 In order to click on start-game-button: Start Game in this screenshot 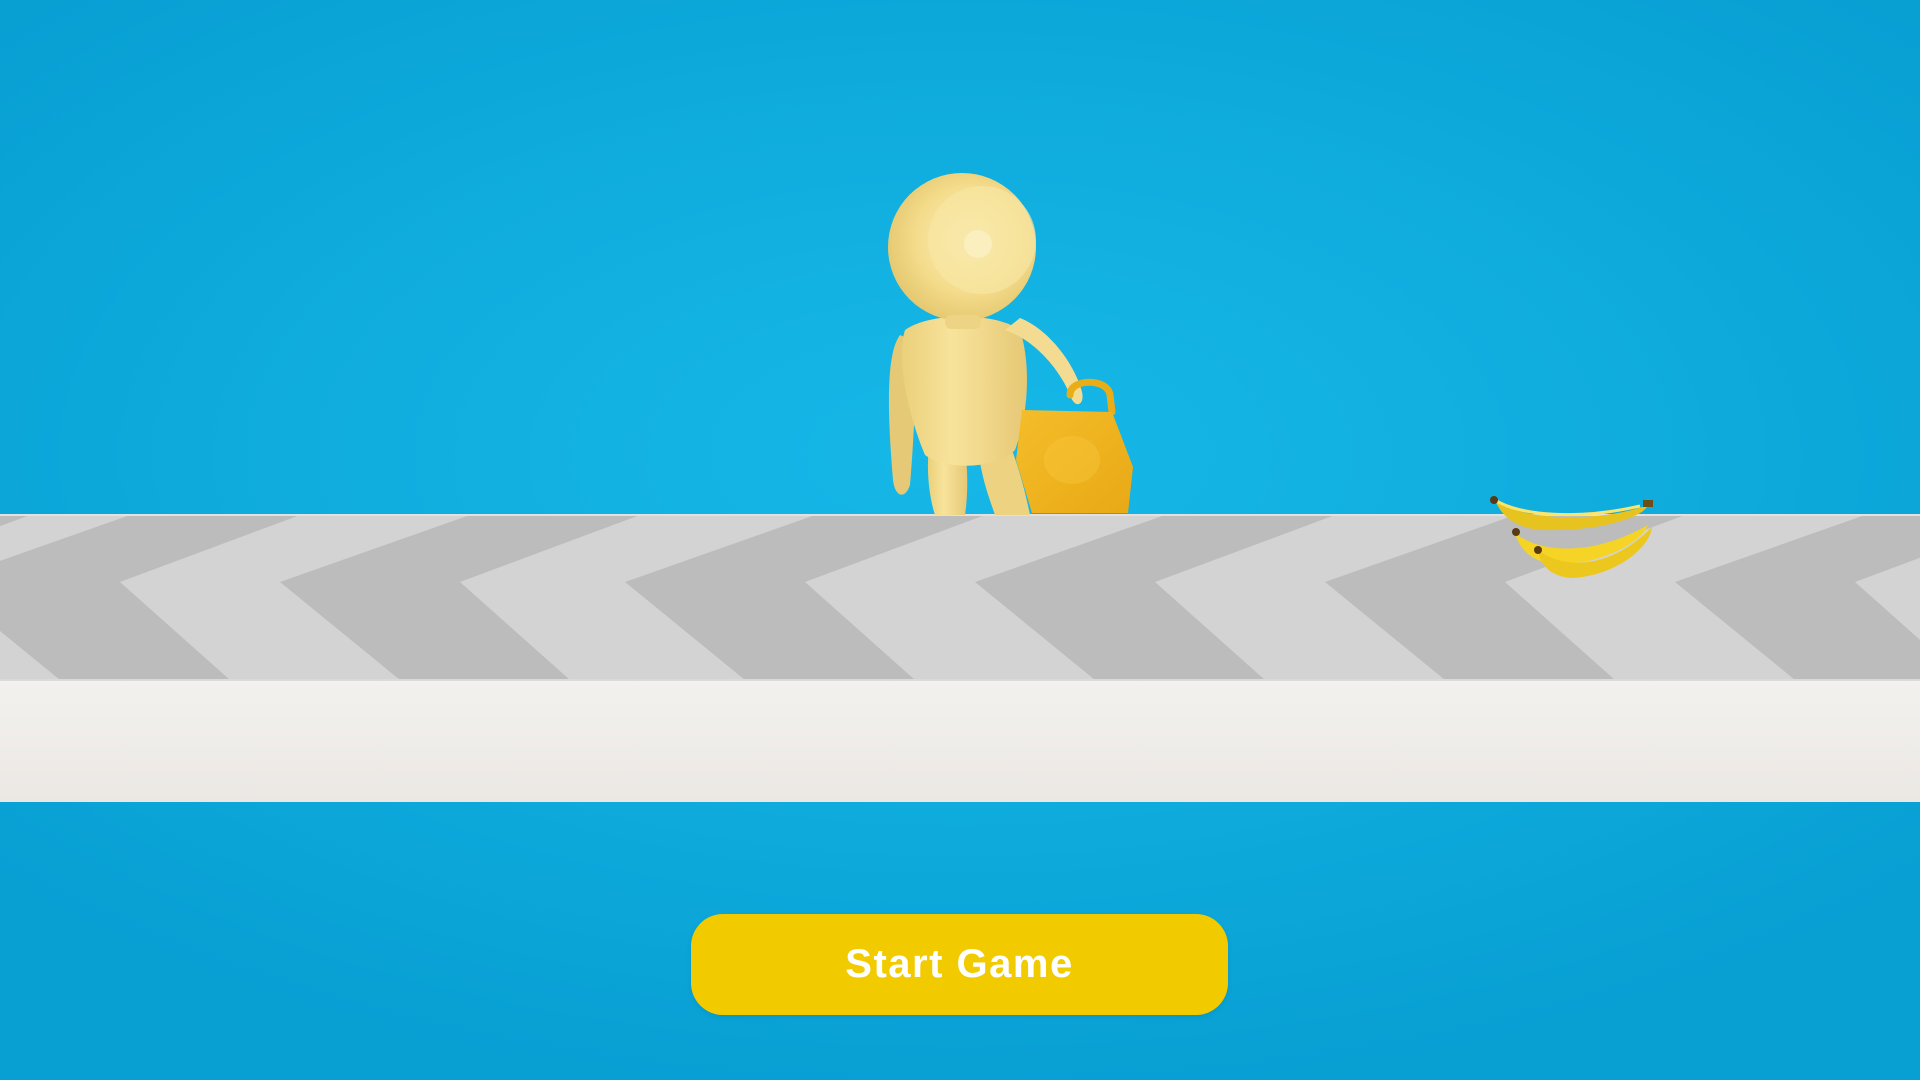, I will do `click(959, 964)`.